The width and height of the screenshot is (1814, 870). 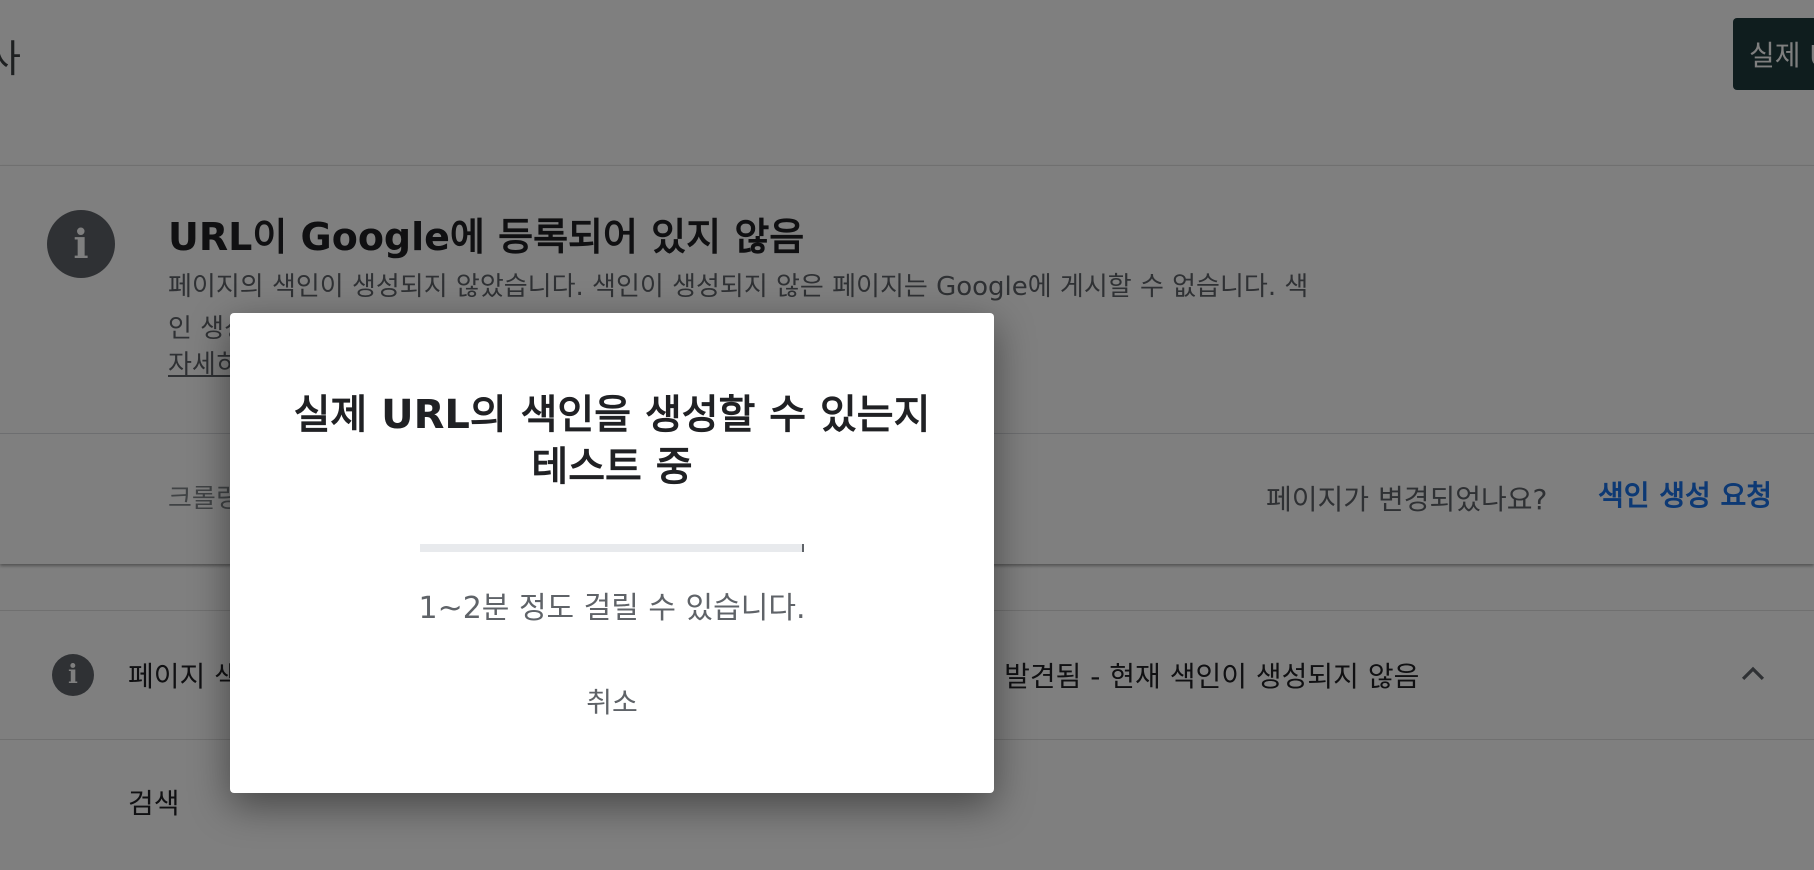 I want to click on progress-bar, so click(x=612, y=548).